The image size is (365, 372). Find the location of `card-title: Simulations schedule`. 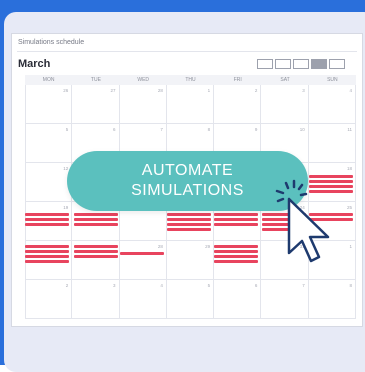

card-title: Simulations schedule is located at coordinates (51, 42).